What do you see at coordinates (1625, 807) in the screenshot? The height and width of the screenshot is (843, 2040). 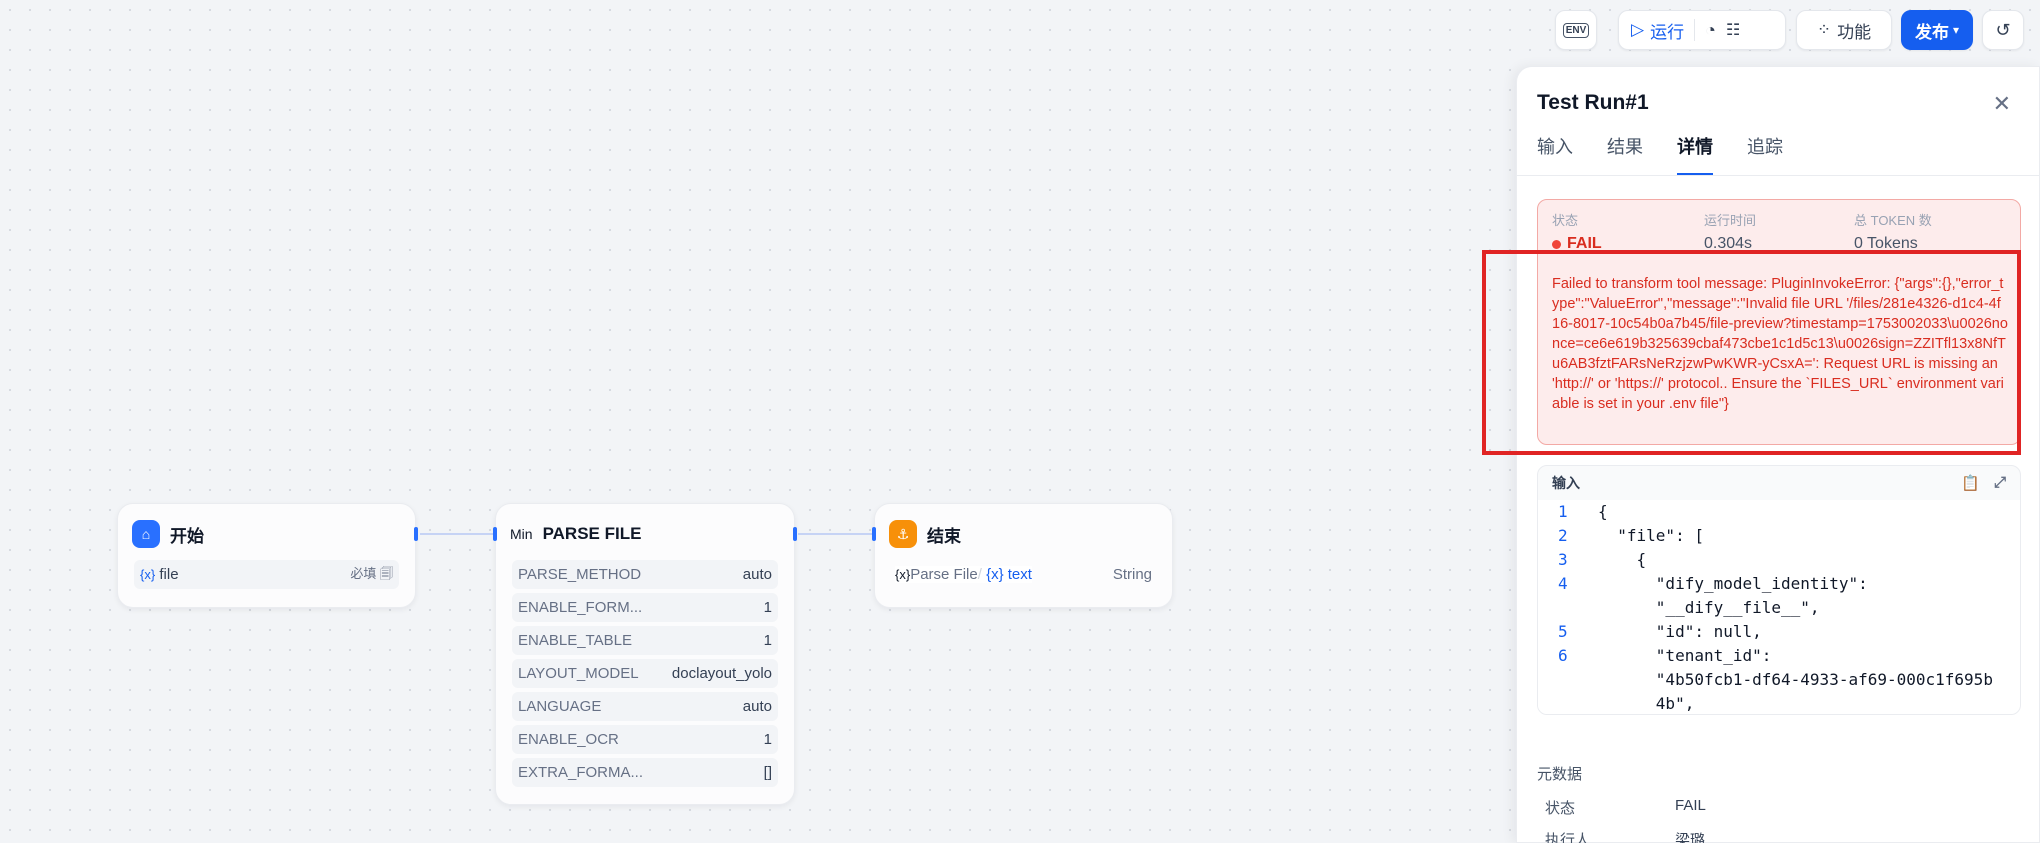 I see `metadata-row: 状态 FAIL` at bounding box center [1625, 807].